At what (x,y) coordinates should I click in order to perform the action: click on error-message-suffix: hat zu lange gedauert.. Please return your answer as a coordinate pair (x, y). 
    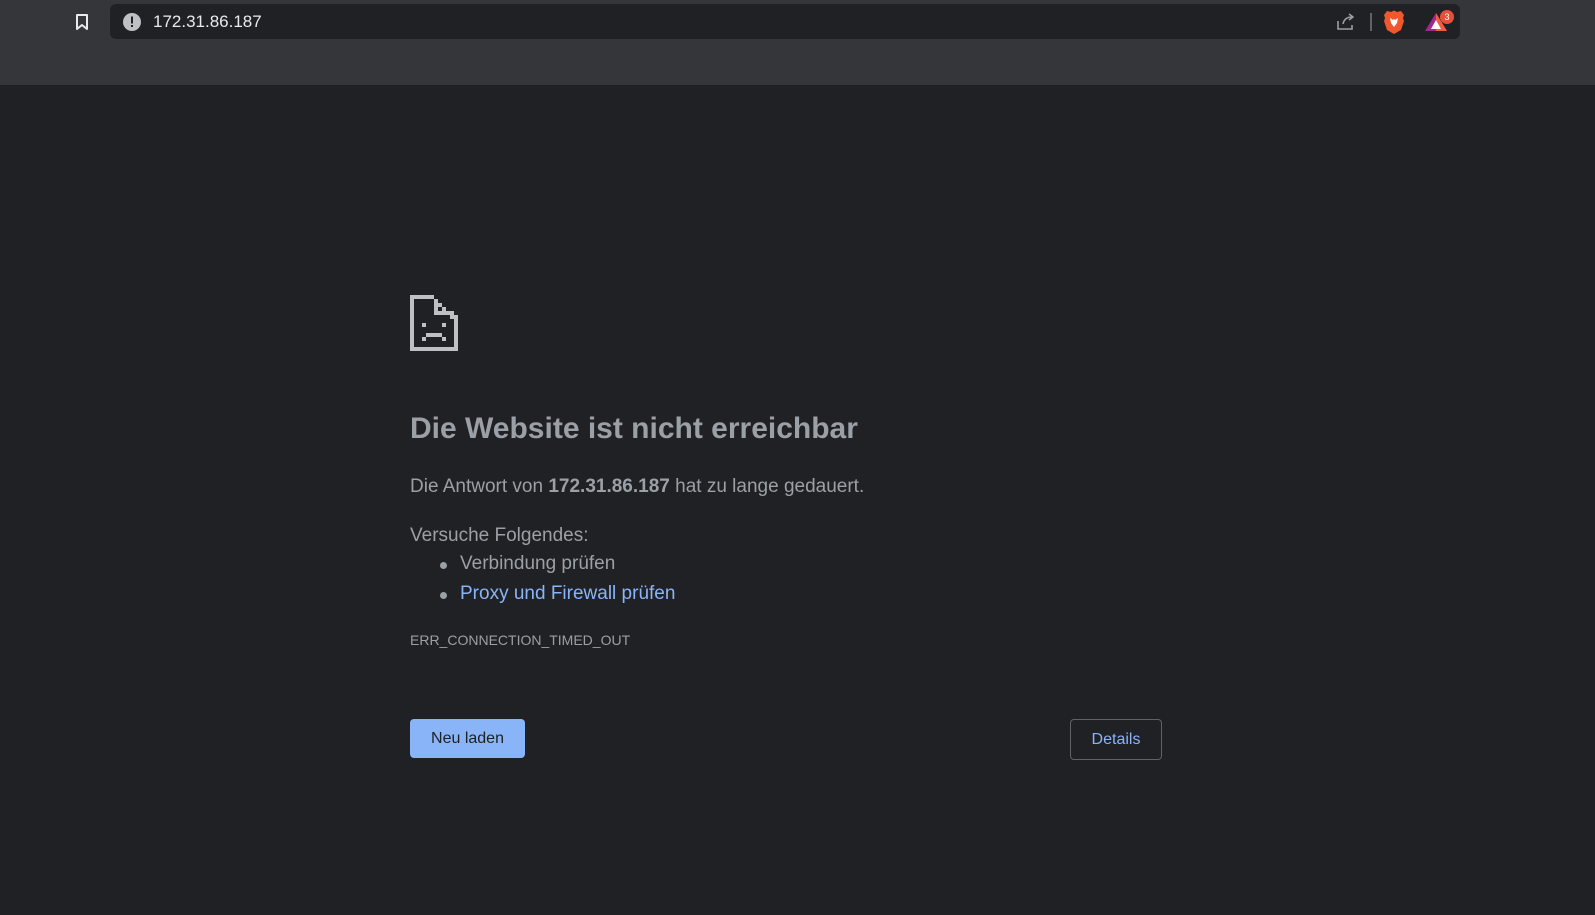
    Looking at the image, I should click on (767, 486).